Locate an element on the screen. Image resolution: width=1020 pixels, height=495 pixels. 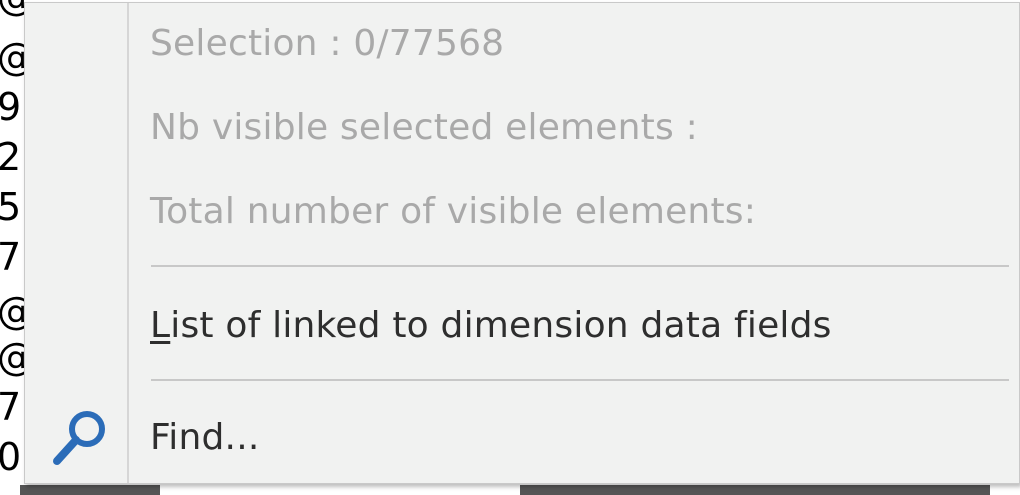
menu-item-total-visible: Total number of visible elements: is located at coordinates (453, 211).